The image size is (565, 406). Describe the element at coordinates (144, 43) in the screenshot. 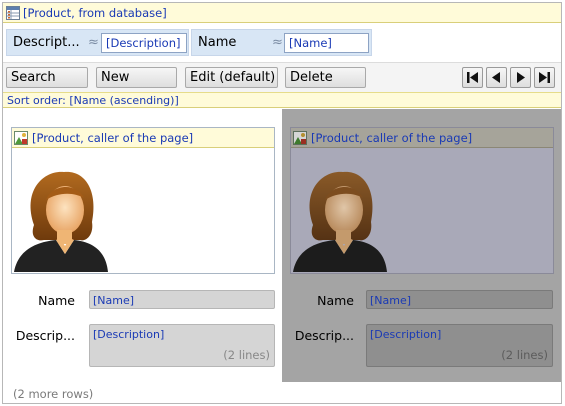

I see `description-filter-input: [Description]` at that location.